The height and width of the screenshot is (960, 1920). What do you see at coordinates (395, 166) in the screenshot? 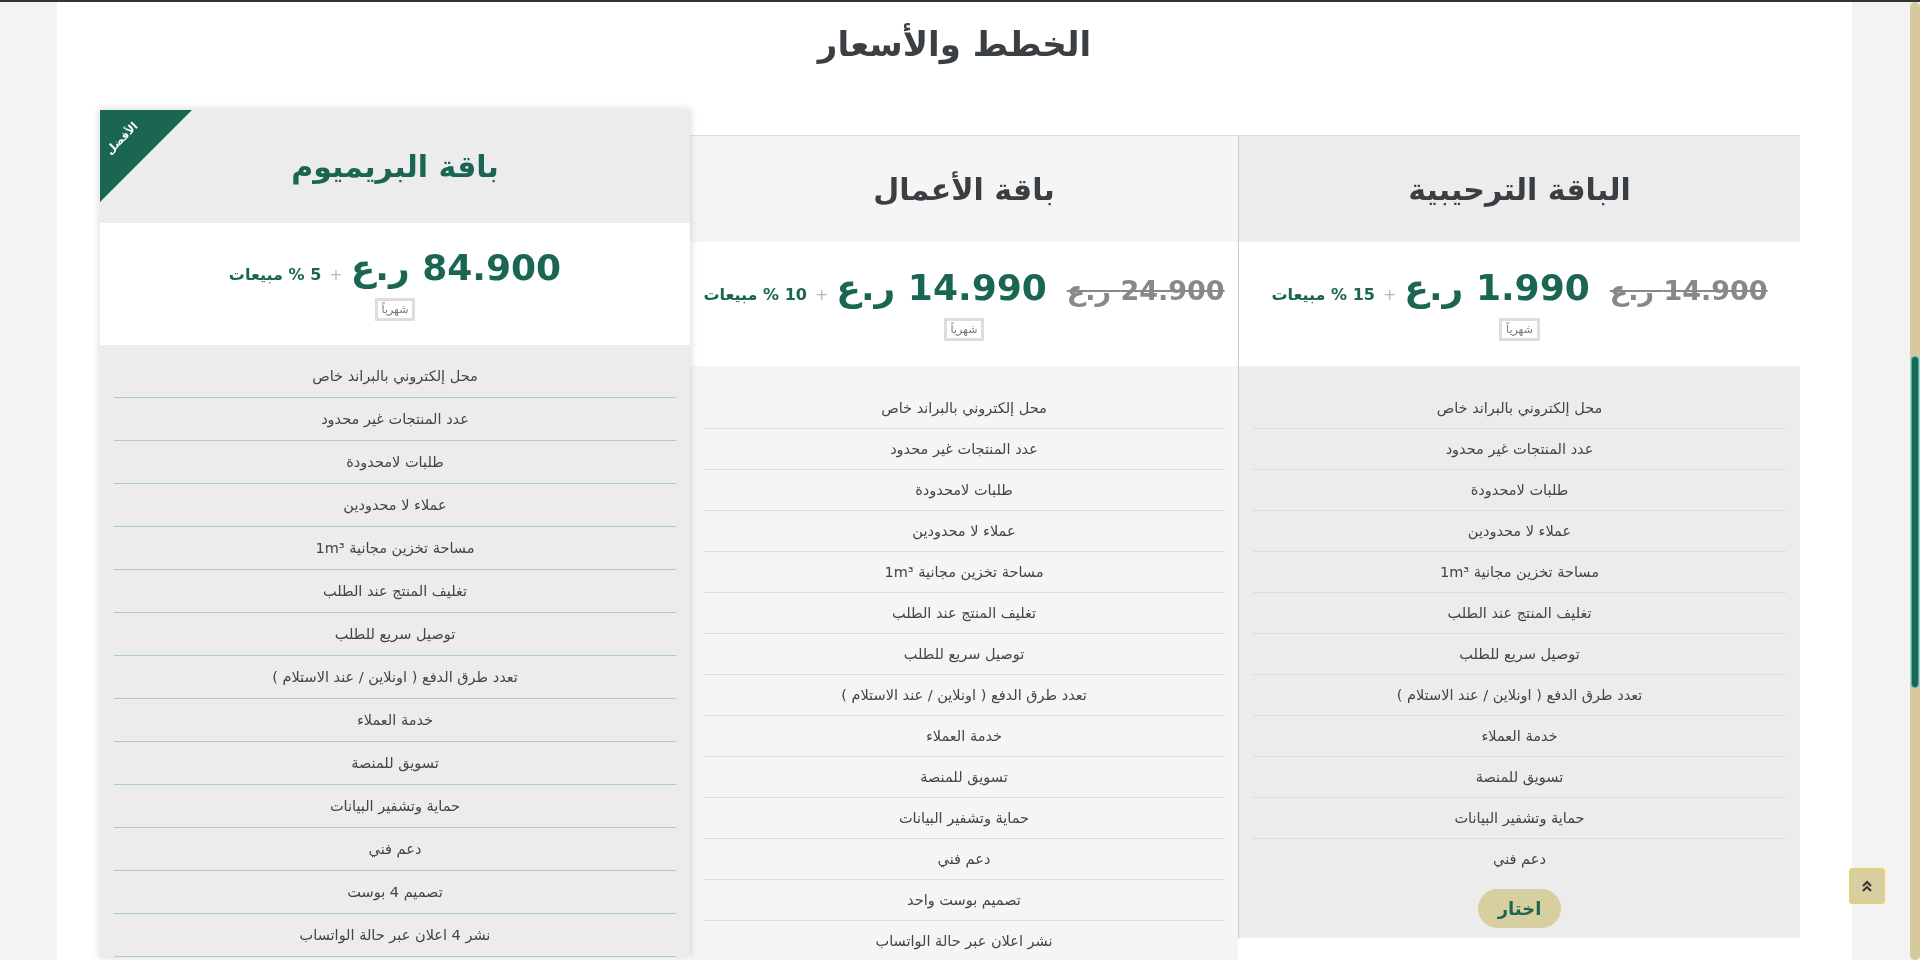
I see `plan-name: باقة البريميوم` at bounding box center [395, 166].